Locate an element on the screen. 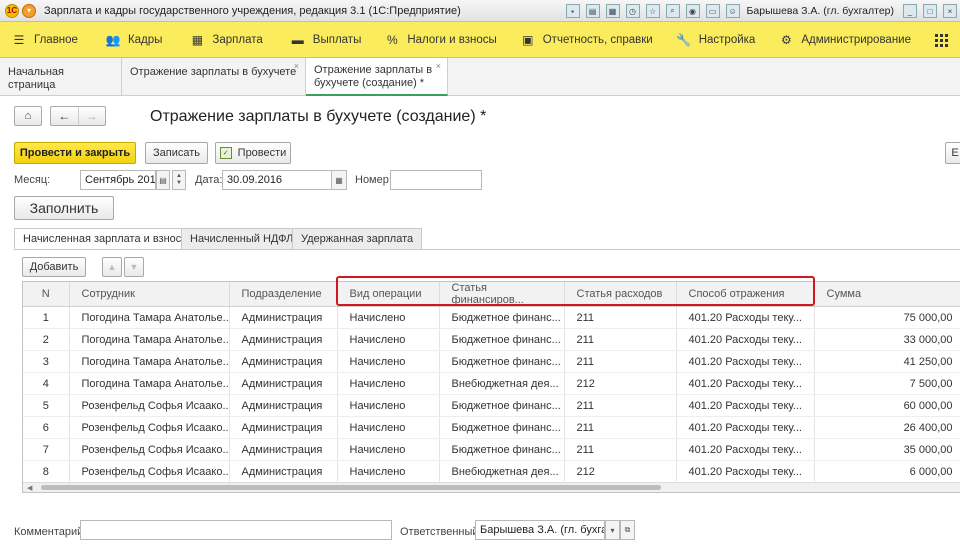  move-up-icon: ▲ is located at coordinates (112, 267).